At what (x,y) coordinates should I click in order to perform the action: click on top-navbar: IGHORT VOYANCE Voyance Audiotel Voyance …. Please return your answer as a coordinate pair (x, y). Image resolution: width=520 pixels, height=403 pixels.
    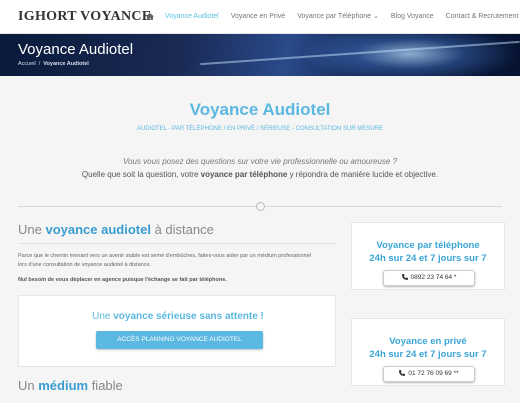
    Looking at the image, I should click on (260, 17).